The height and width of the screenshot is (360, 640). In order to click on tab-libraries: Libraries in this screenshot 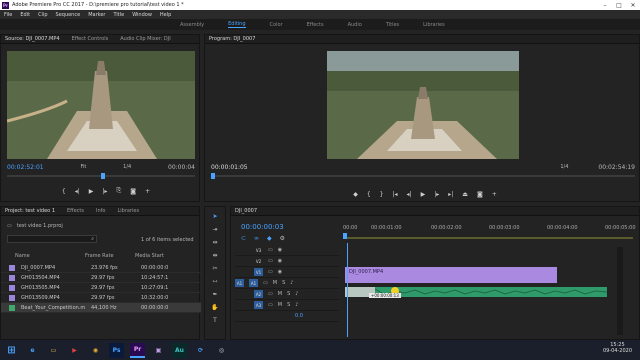, I will do `click(128, 211)`.